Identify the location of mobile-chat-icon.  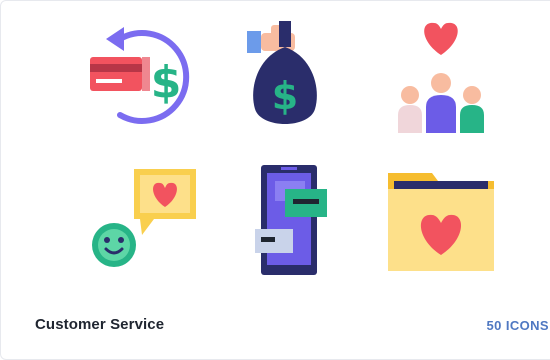
(292, 219).